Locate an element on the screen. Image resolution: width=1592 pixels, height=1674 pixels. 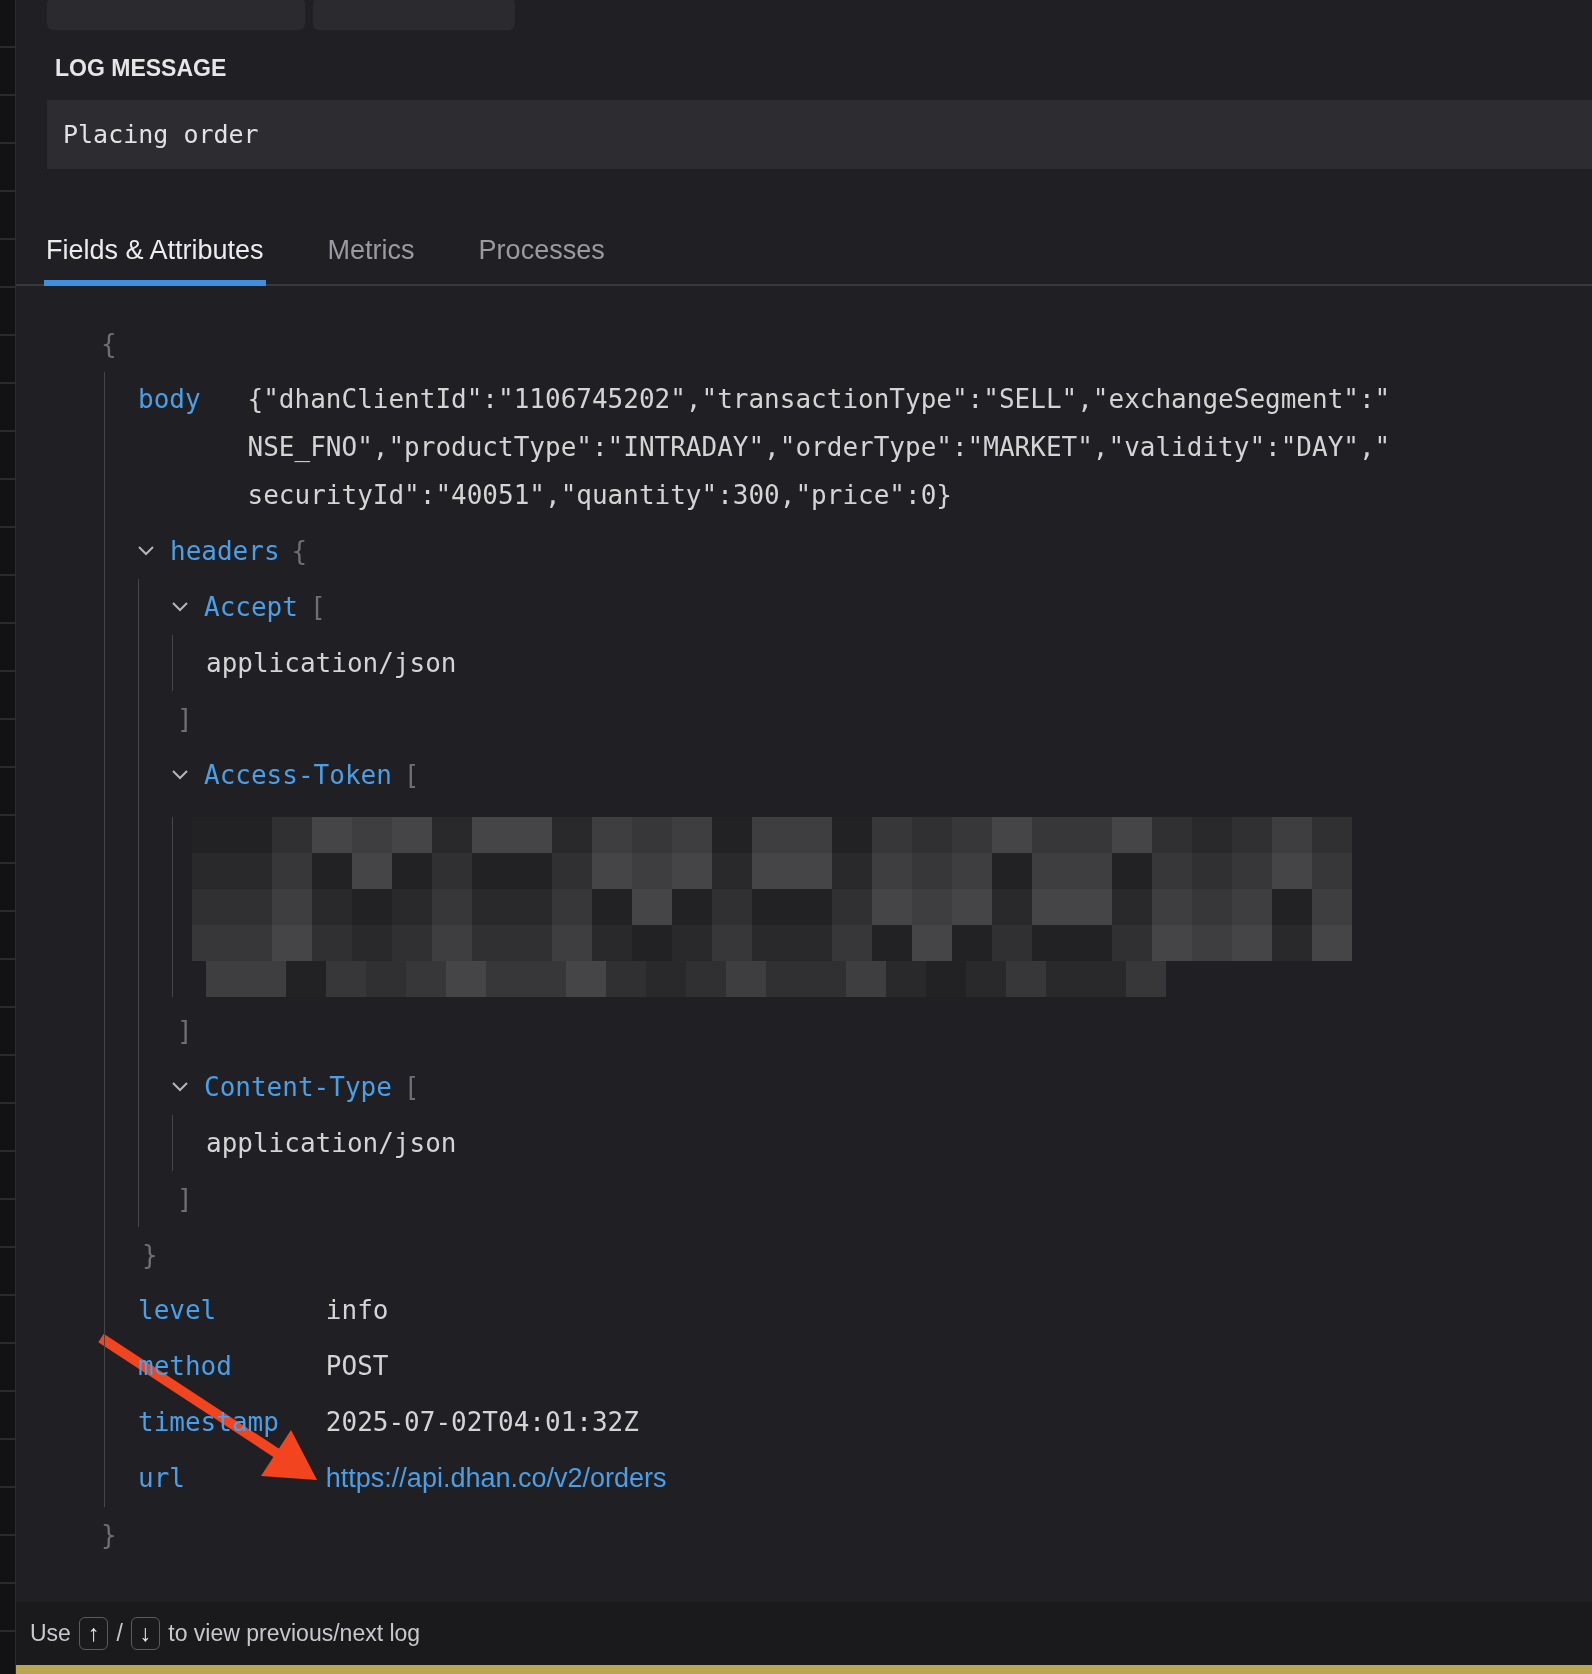
hint-text: Use is located at coordinates (50, 1633).